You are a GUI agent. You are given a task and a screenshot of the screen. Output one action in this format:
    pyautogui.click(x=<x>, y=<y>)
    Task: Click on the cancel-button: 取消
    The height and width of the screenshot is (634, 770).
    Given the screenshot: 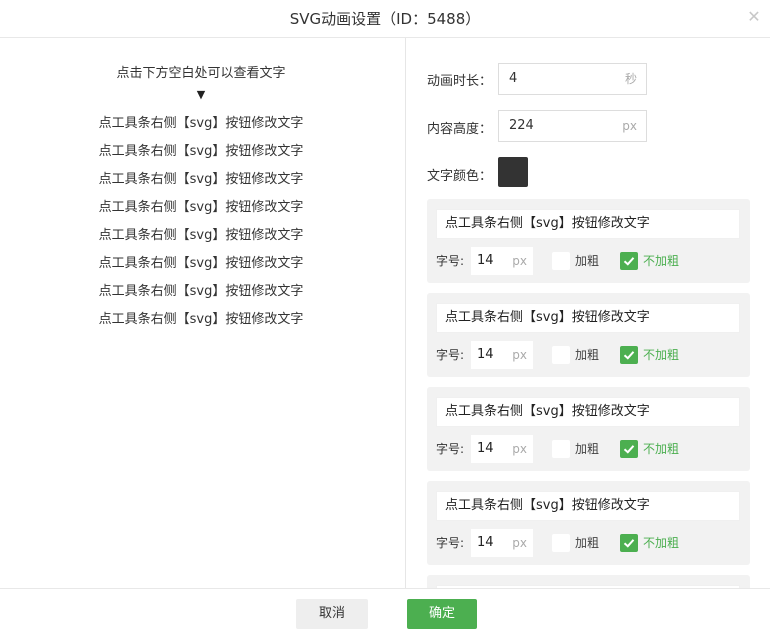 What is the action you would take?
    pyautogui.click(x=332, y=614)
    